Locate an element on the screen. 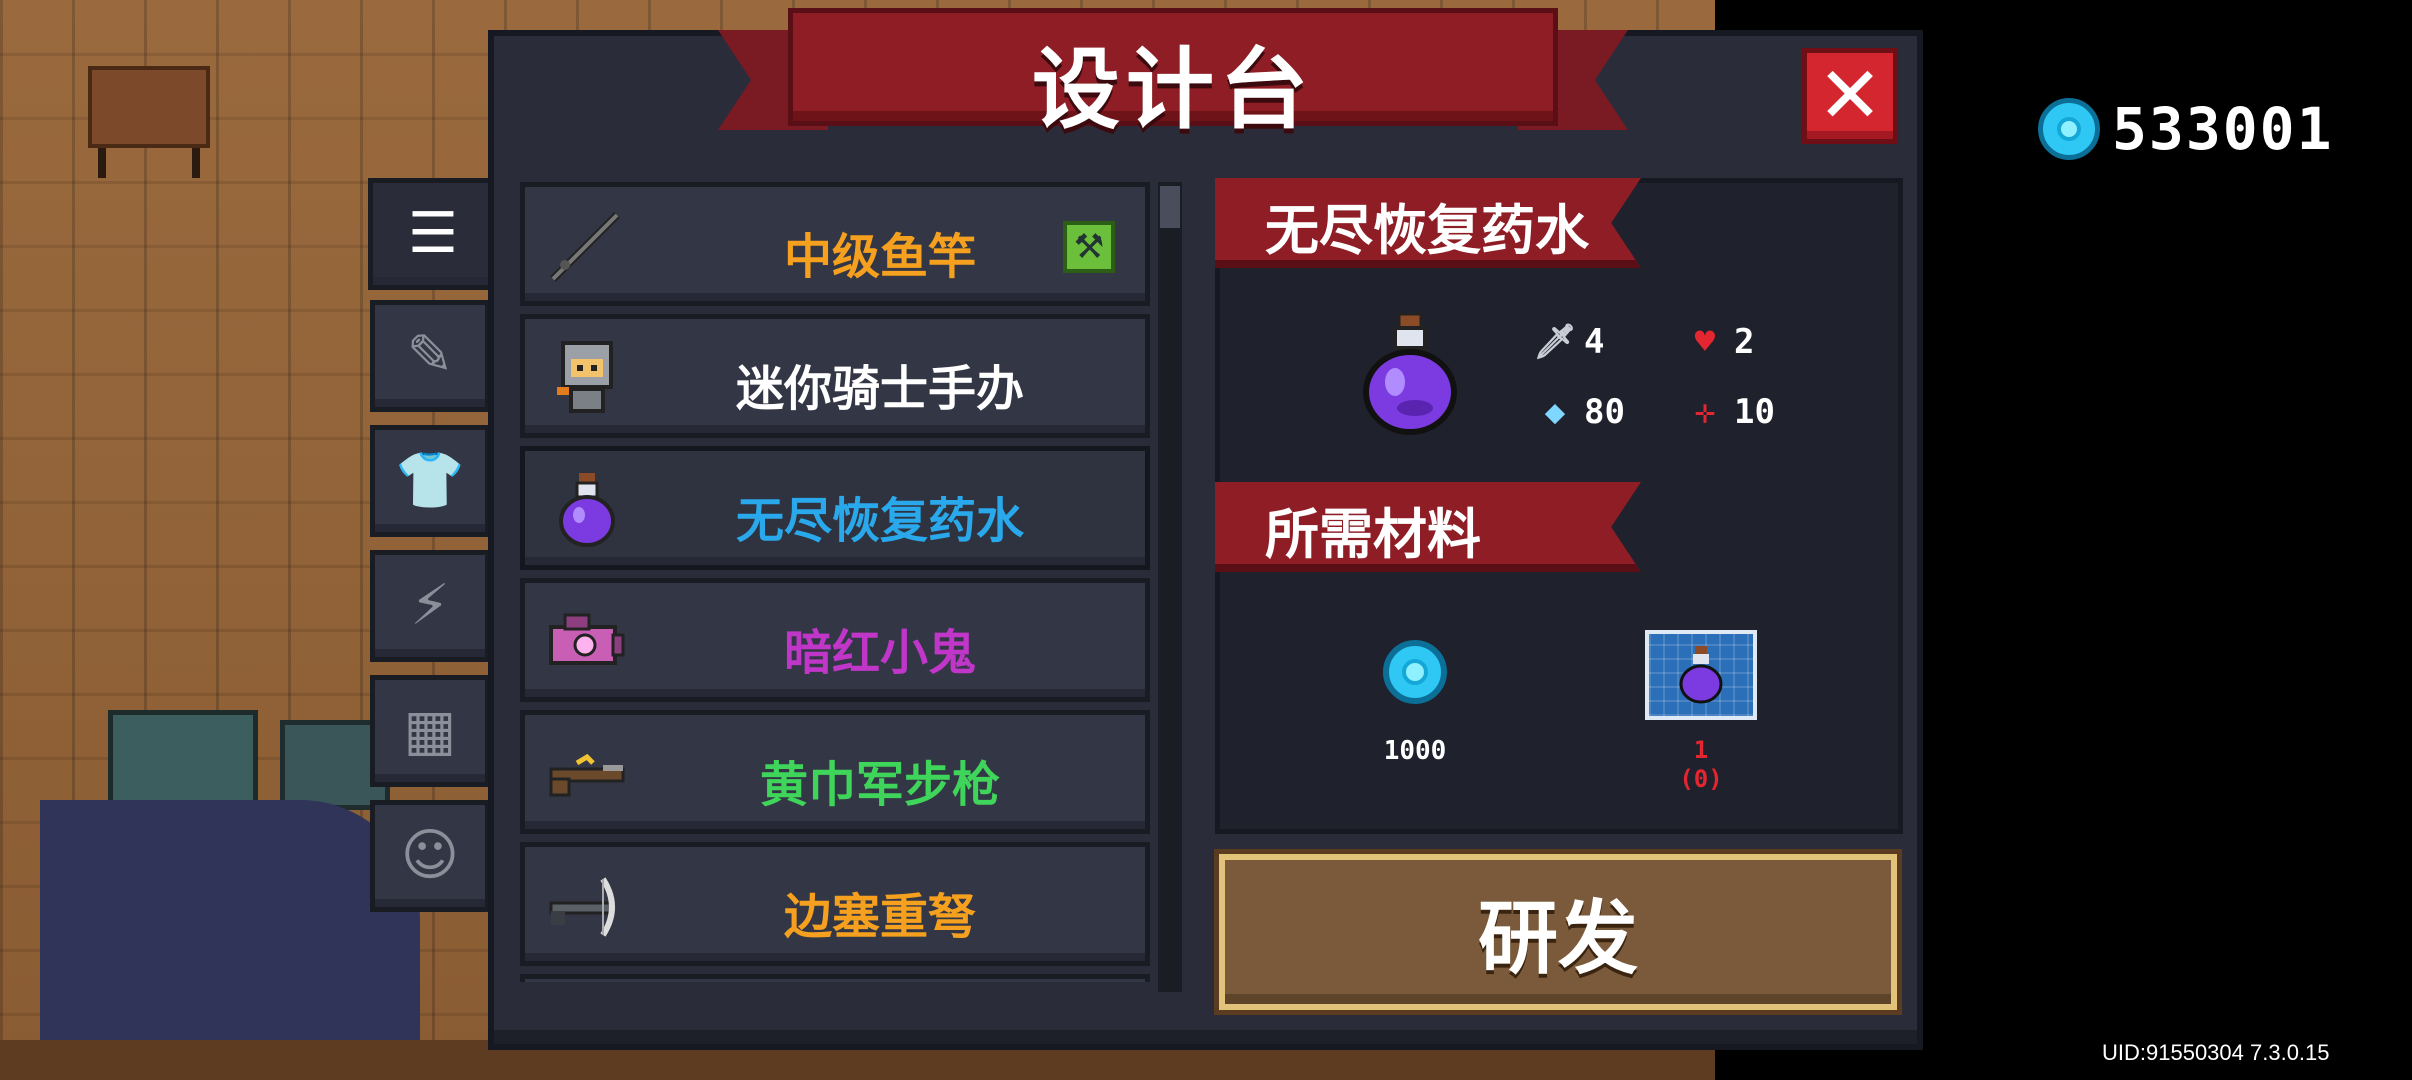  currency-display: 533001 is located at coordinates (2186, 129).